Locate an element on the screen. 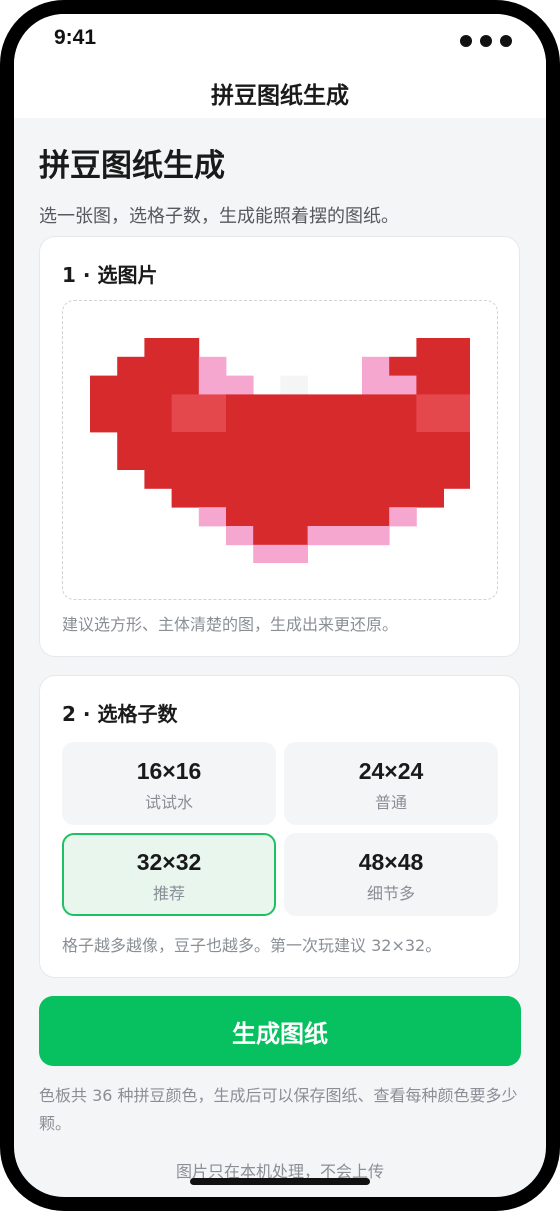 Image resolution: width=560 pixels, height=1211 pixels. grid-option-32: 32×32 推荐 is located at coordinates (169, 874).